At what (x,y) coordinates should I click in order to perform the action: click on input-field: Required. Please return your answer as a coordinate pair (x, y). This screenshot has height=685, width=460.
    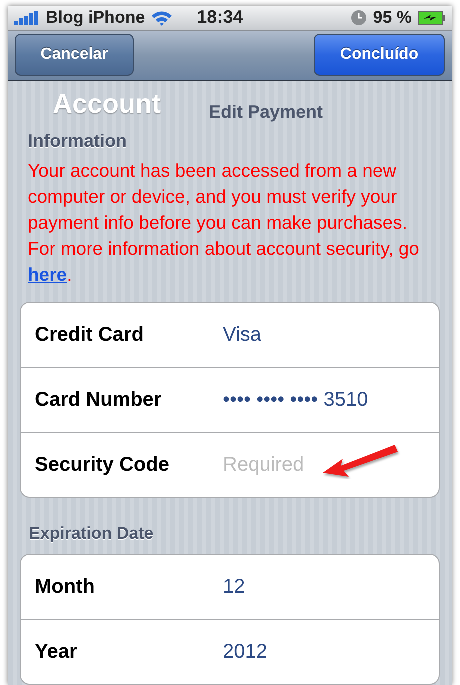
    Looking at the image, I should click on (278, 465).